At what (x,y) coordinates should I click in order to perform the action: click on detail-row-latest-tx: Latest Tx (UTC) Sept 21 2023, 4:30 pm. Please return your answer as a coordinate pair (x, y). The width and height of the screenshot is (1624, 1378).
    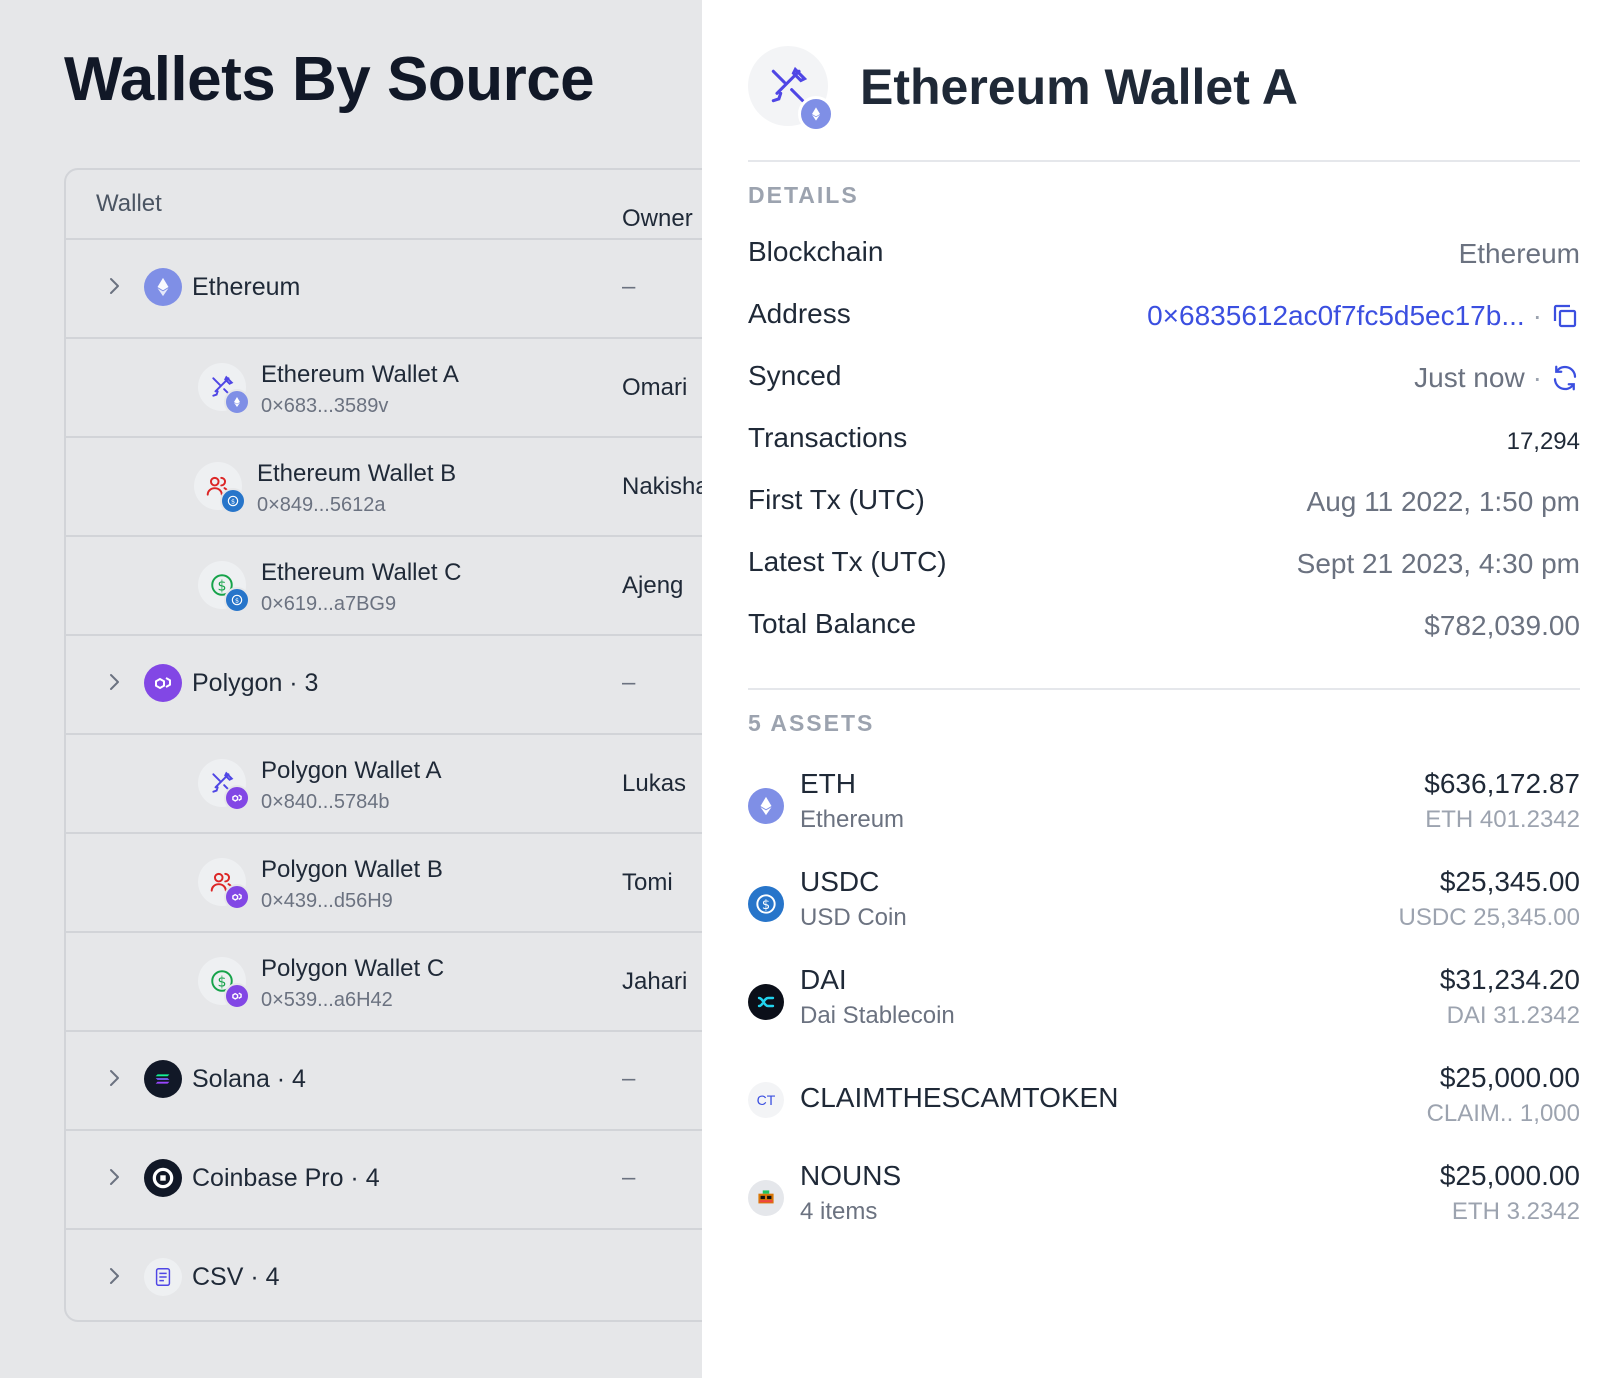
    Looking at the image, I should click on (1164, 566).